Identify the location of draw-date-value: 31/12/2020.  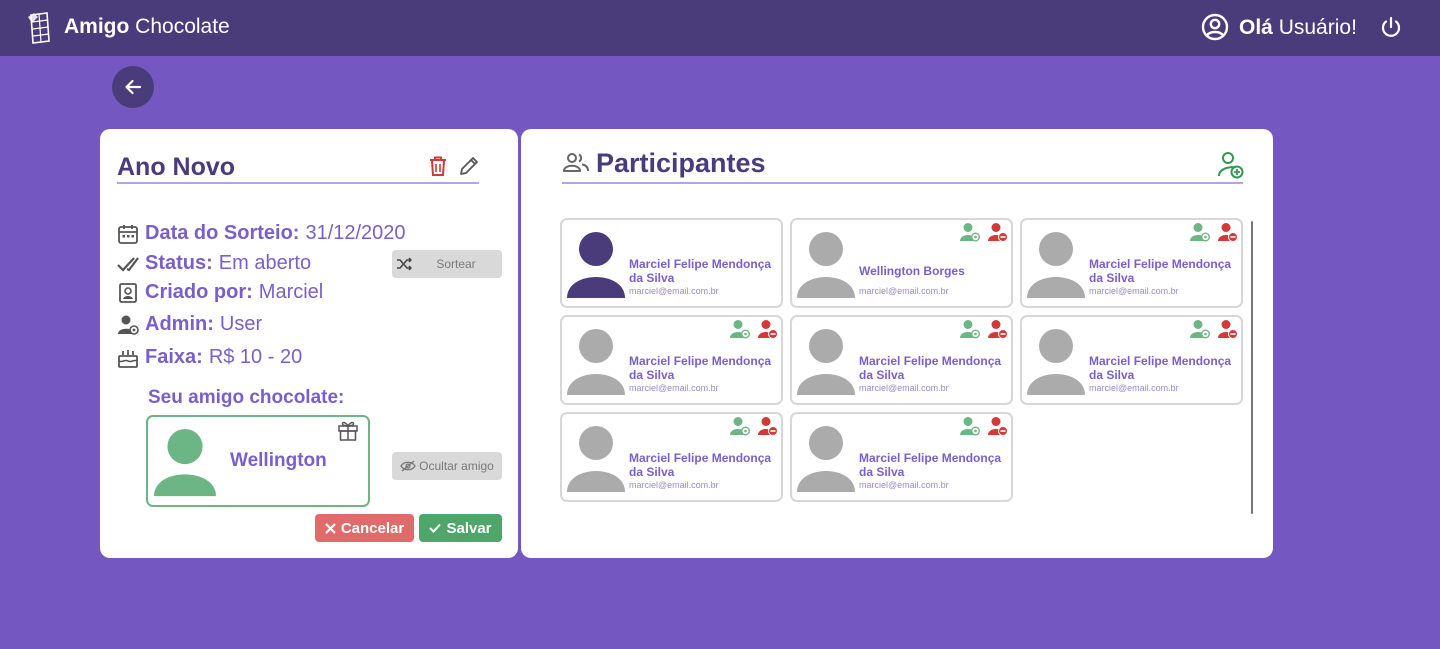
(355, 233).